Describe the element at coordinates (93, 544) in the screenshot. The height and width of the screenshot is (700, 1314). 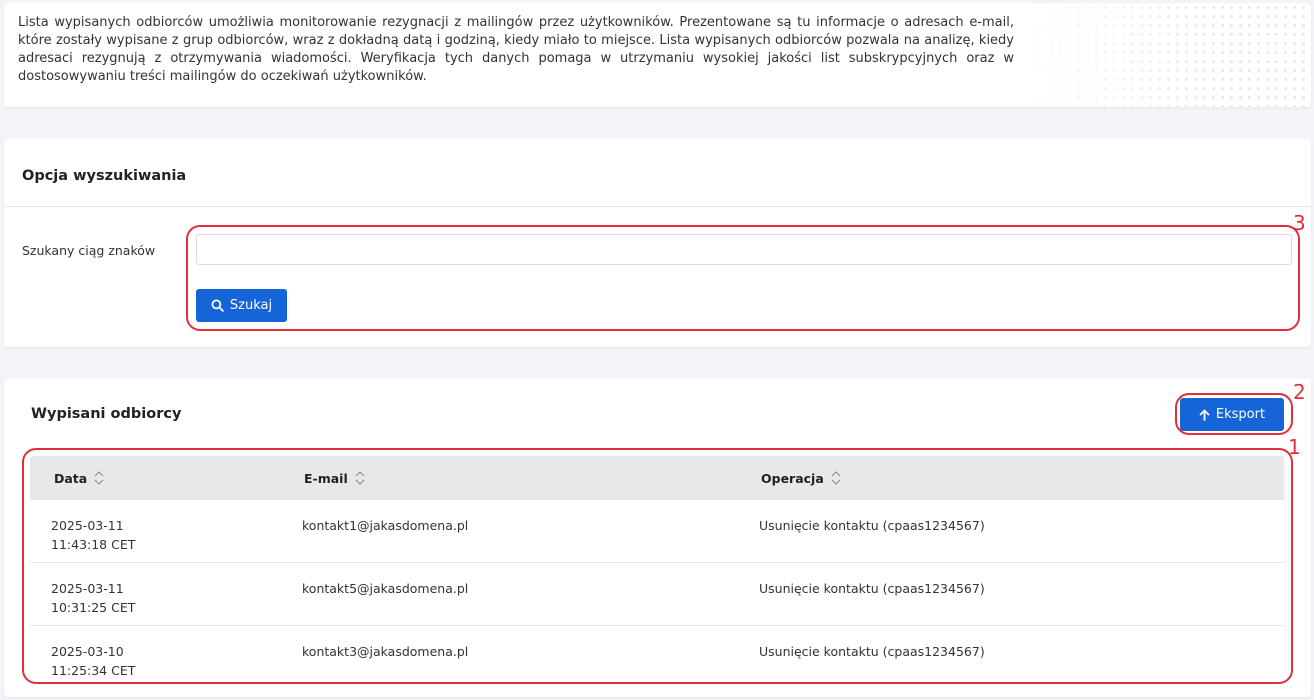
I see `cell-date-time: 11:43:18 CET` at that location.